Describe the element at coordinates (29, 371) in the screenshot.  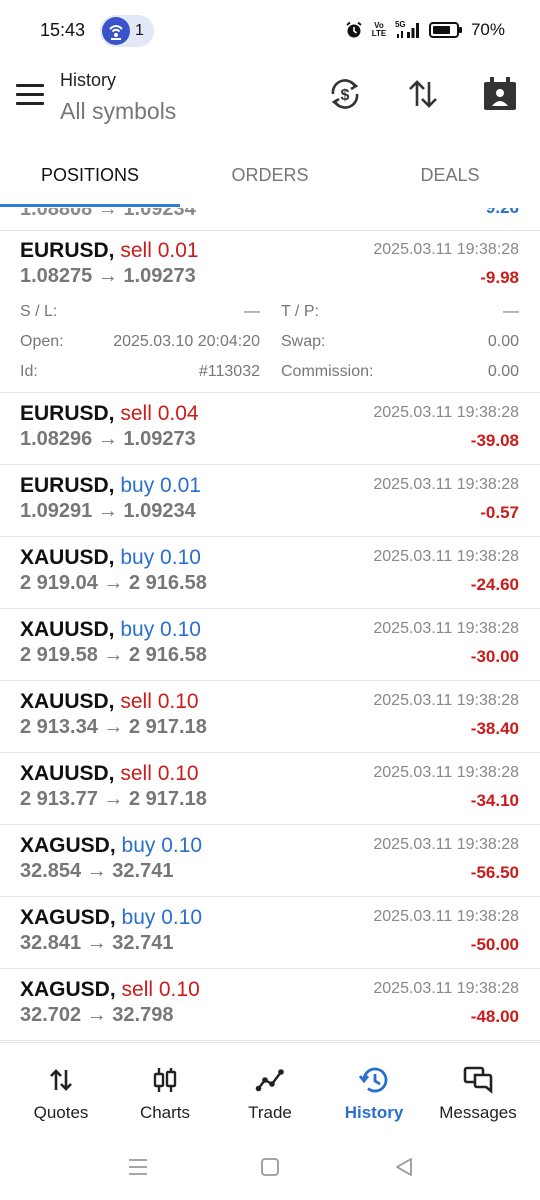
I see `id-label: Id:` at that location.